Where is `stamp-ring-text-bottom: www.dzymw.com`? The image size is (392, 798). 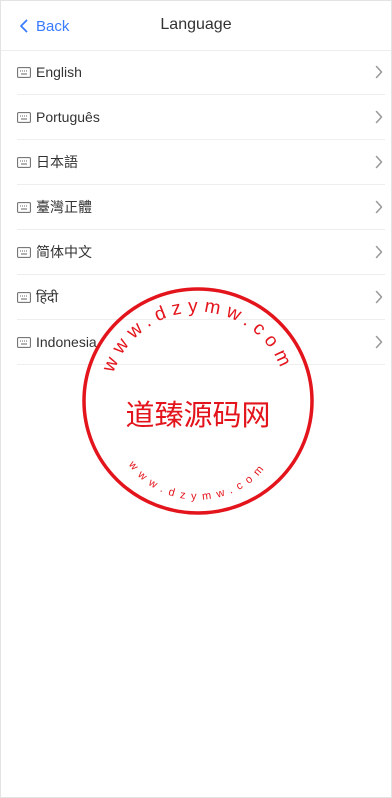
stamp-ring-text-bottom: www.dzymw.com is located at coordinates (197, 480).